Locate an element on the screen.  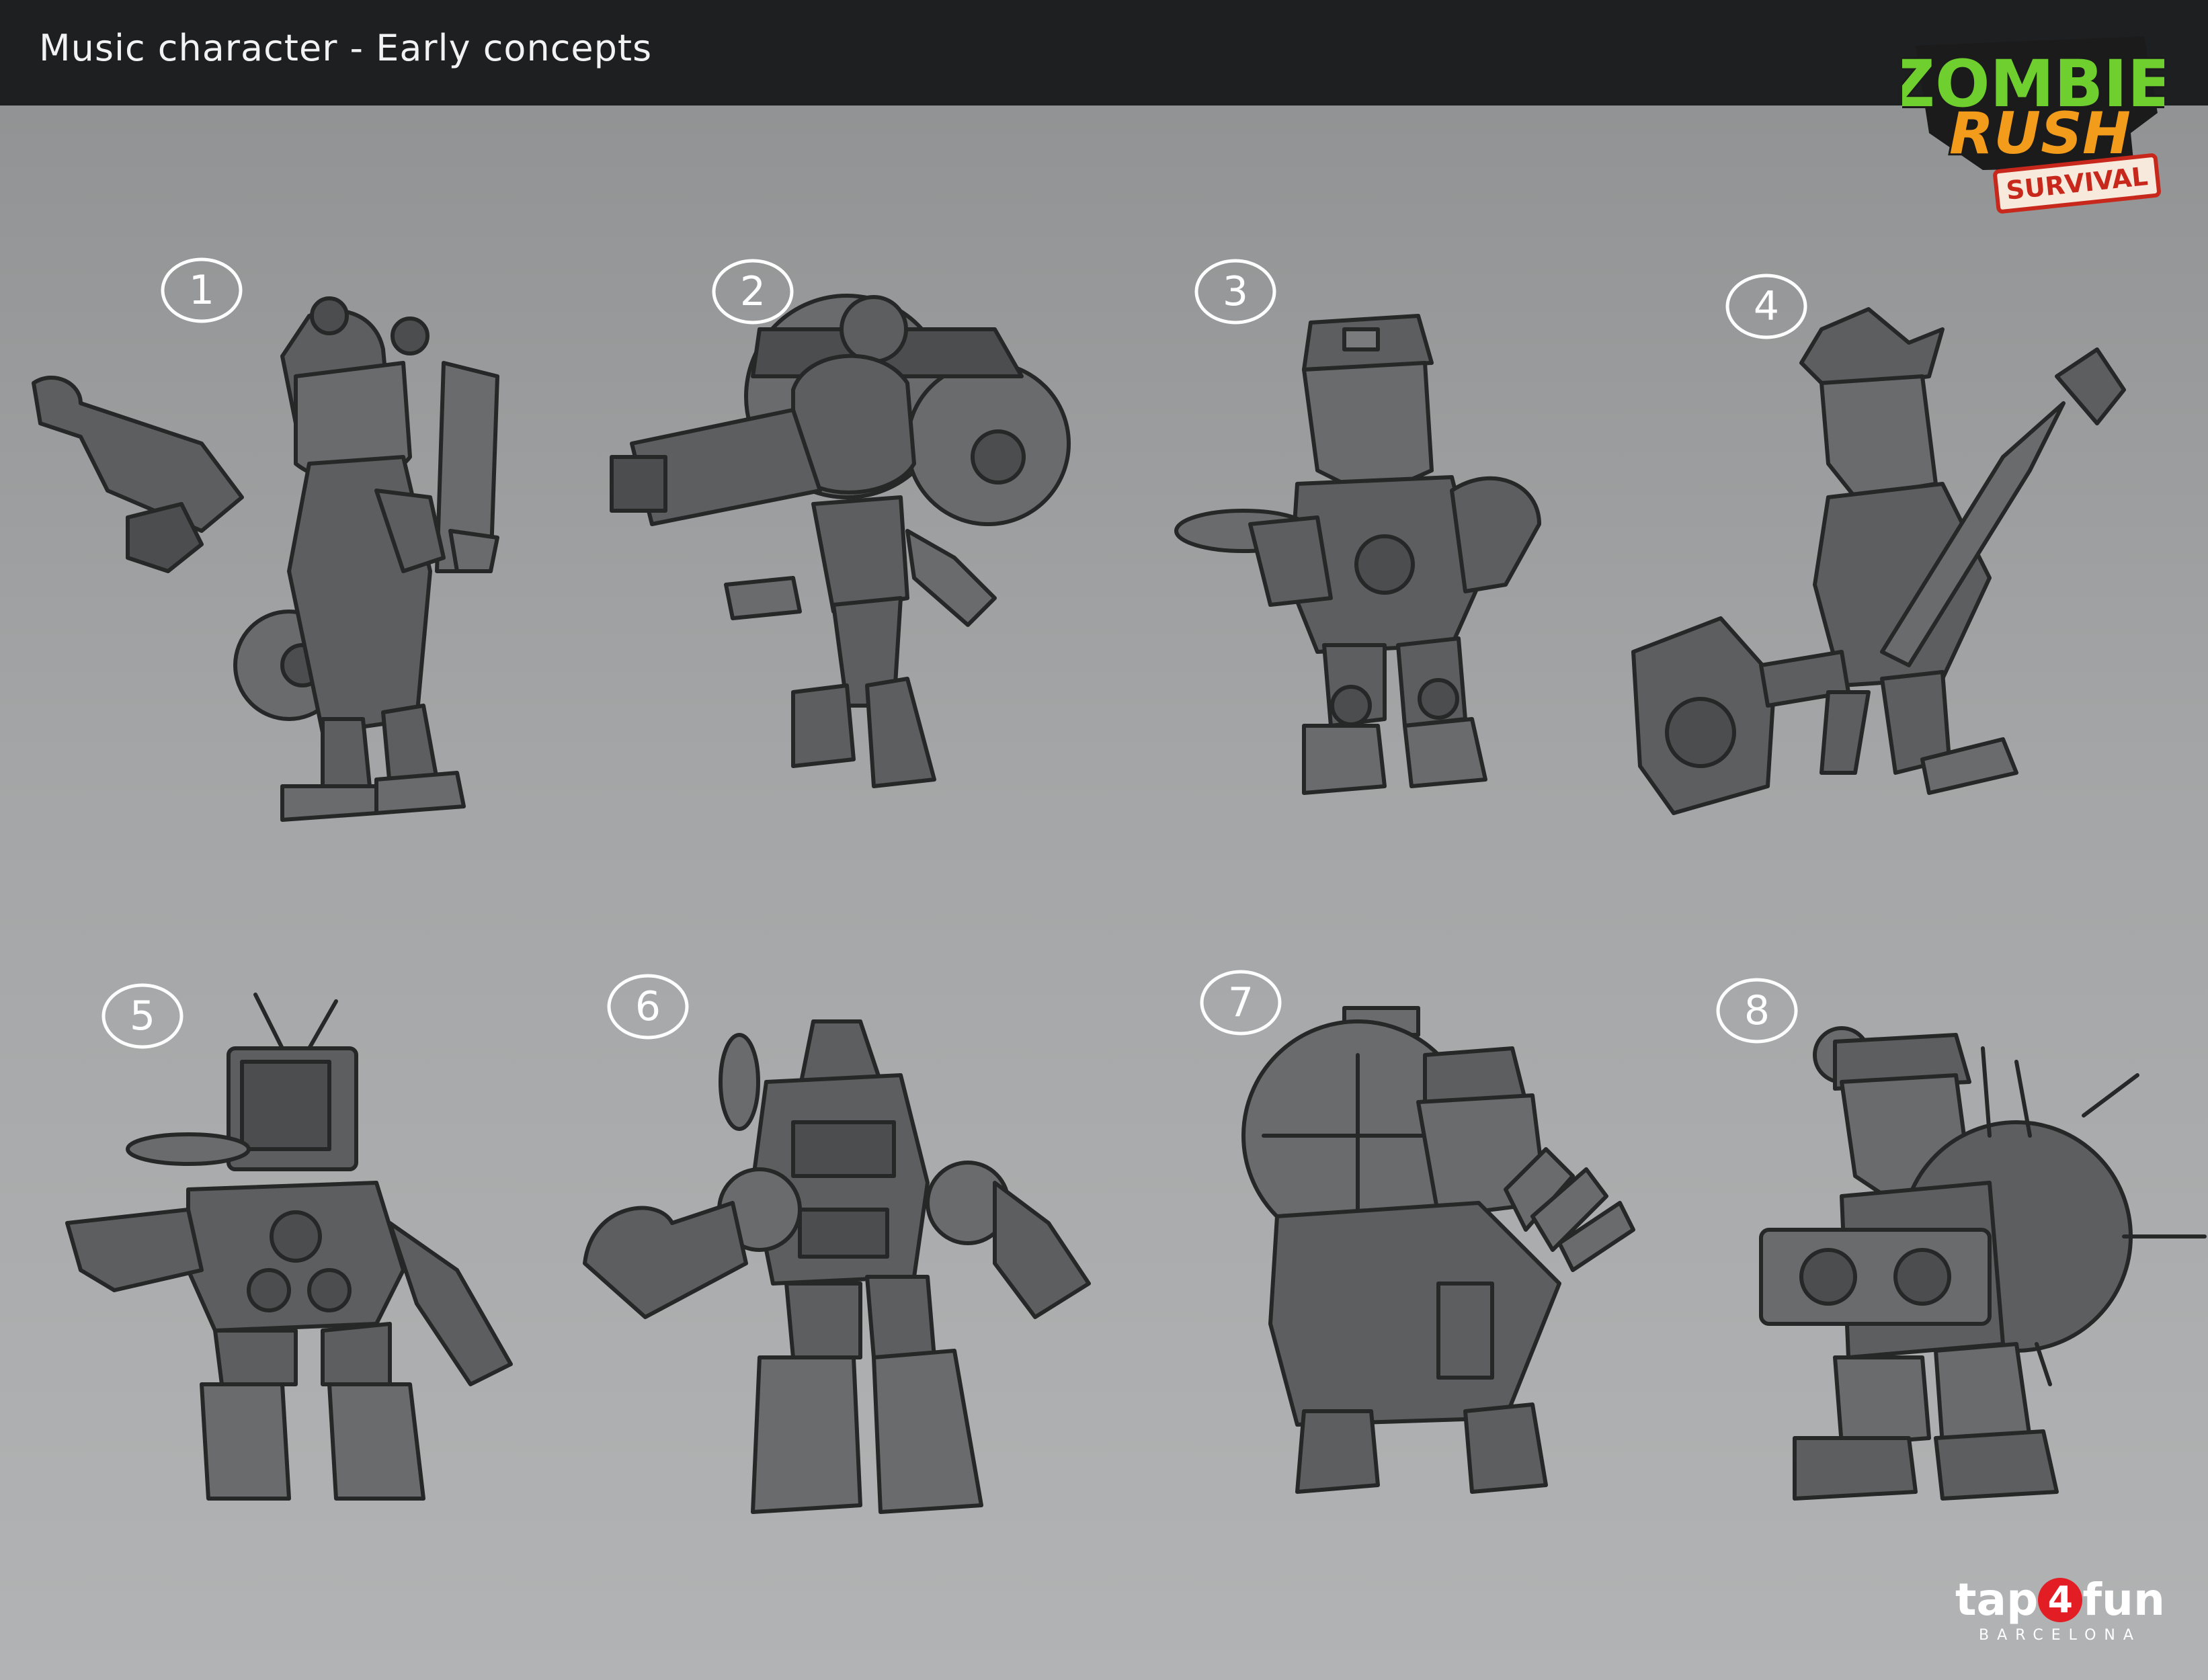
game-logo-art: ZOMBIE RUSH SURVIVAL is located at coordinates (2030, 125).